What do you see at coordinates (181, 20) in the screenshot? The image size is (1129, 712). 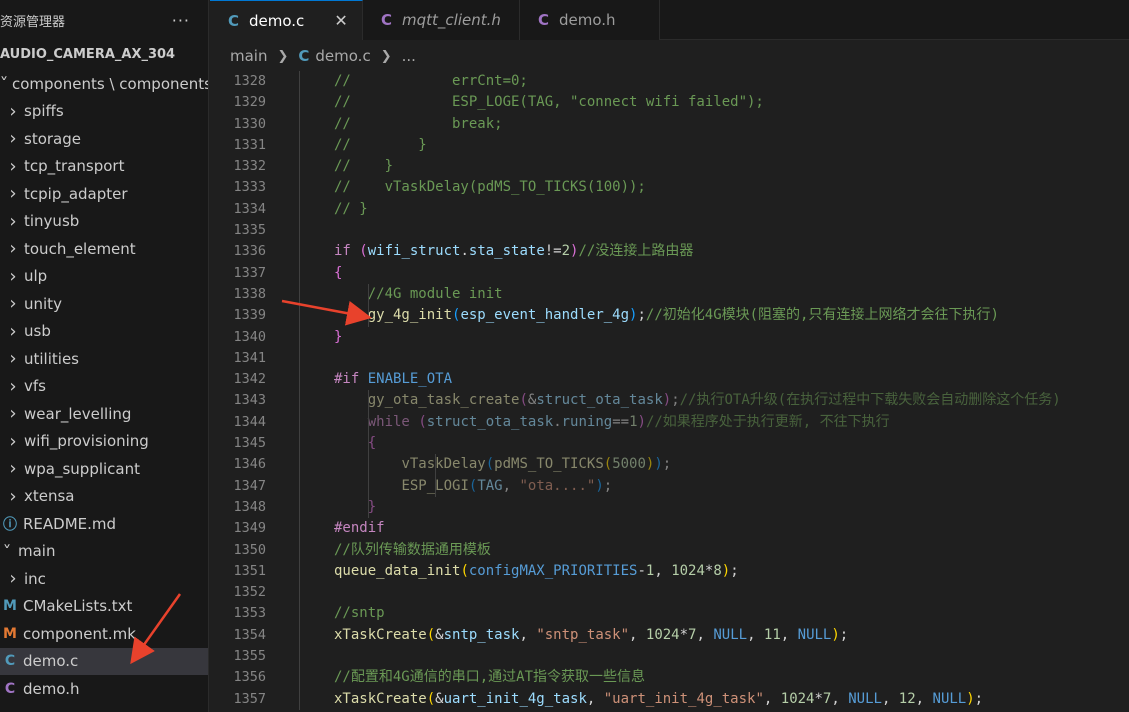 I see `more-actions-icon: ···` at bounding box center [181, 20].